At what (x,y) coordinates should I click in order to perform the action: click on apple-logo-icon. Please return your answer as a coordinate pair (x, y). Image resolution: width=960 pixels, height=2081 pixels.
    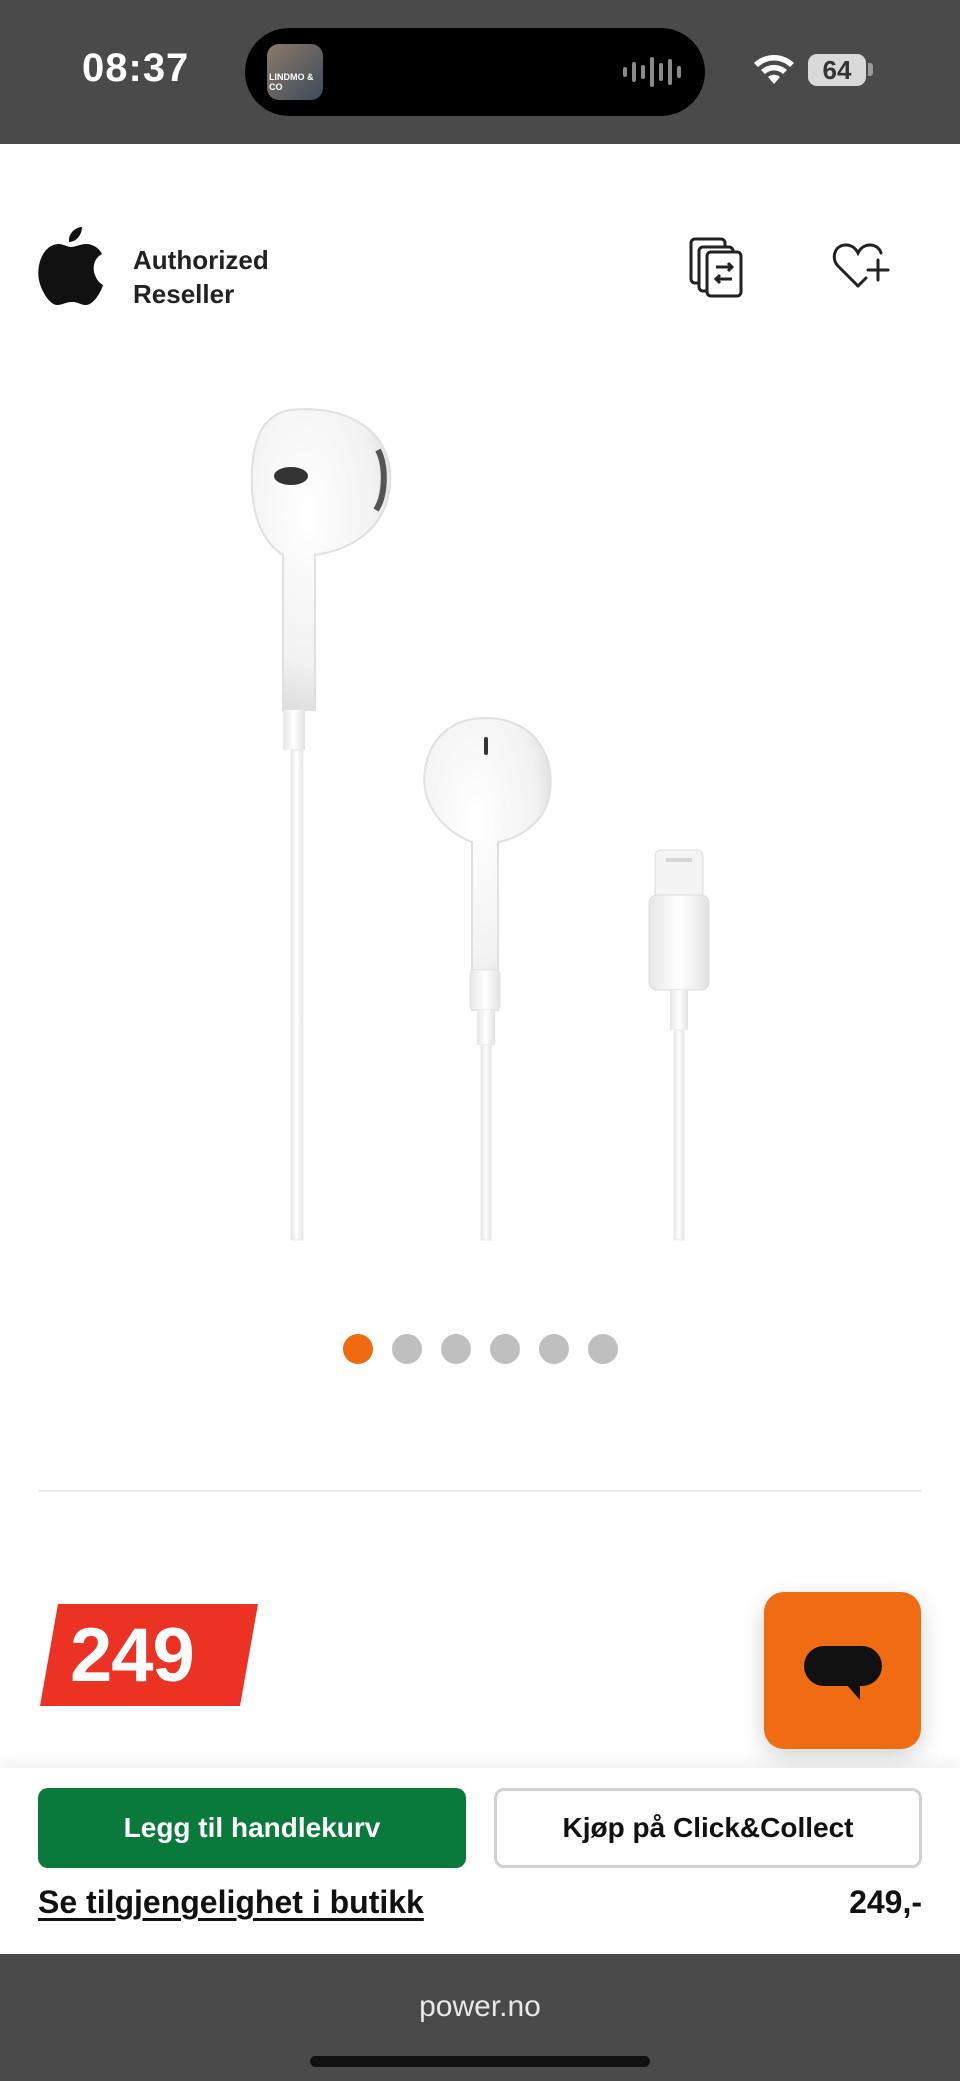
    Looking at the image, I should click on (70, 266).